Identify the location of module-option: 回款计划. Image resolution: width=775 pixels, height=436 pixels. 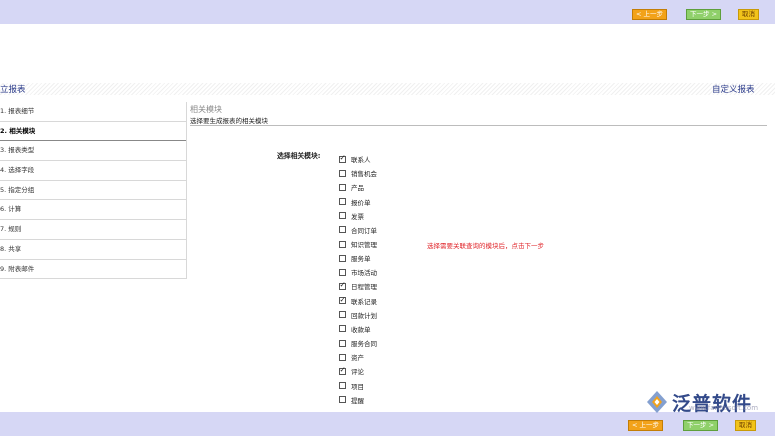
(358, 315).